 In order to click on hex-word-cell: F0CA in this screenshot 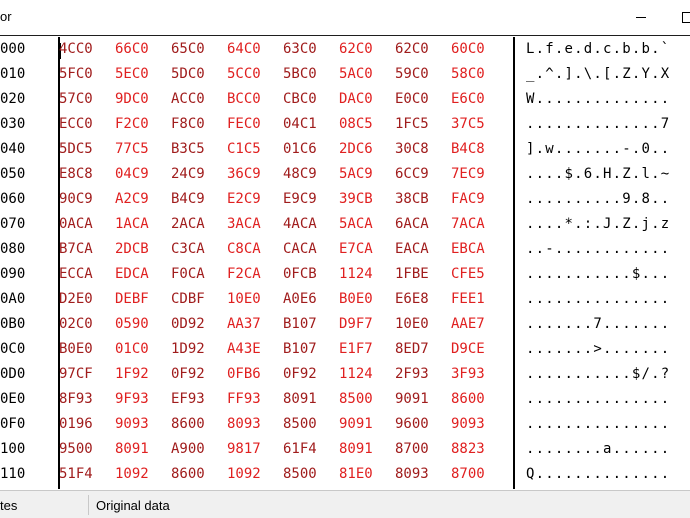, I will do `click(197, 274)`.